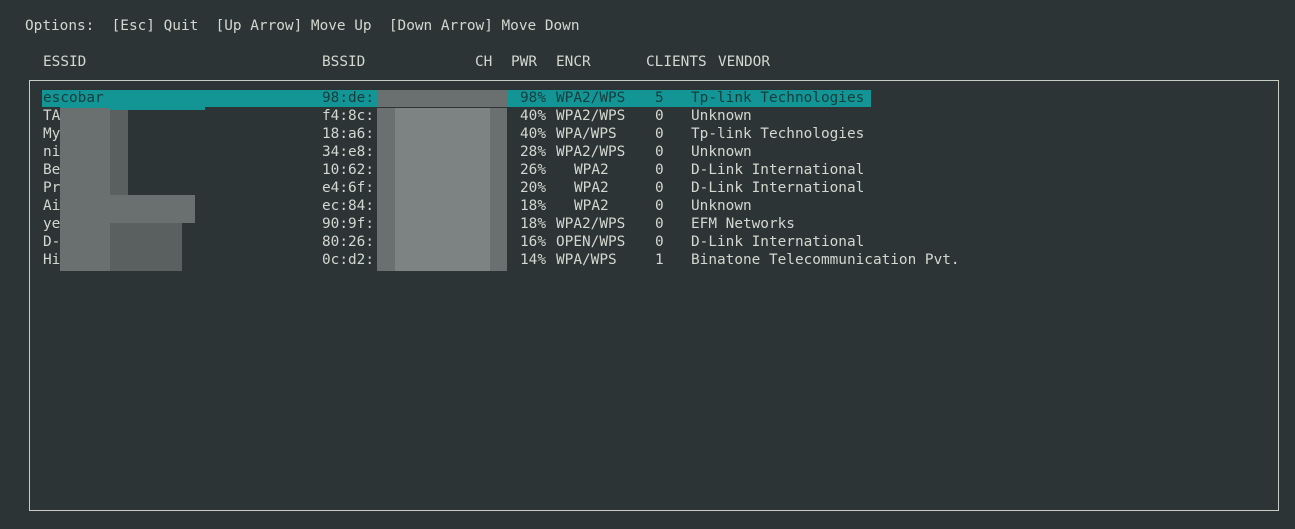 Image resolution: width=1295 pixels, height=529 pixels. What do you see at coordinates (348, 152) in the screenshot?
I see `cell-bssid: 34:e8:` at bounding box center [348, 152].